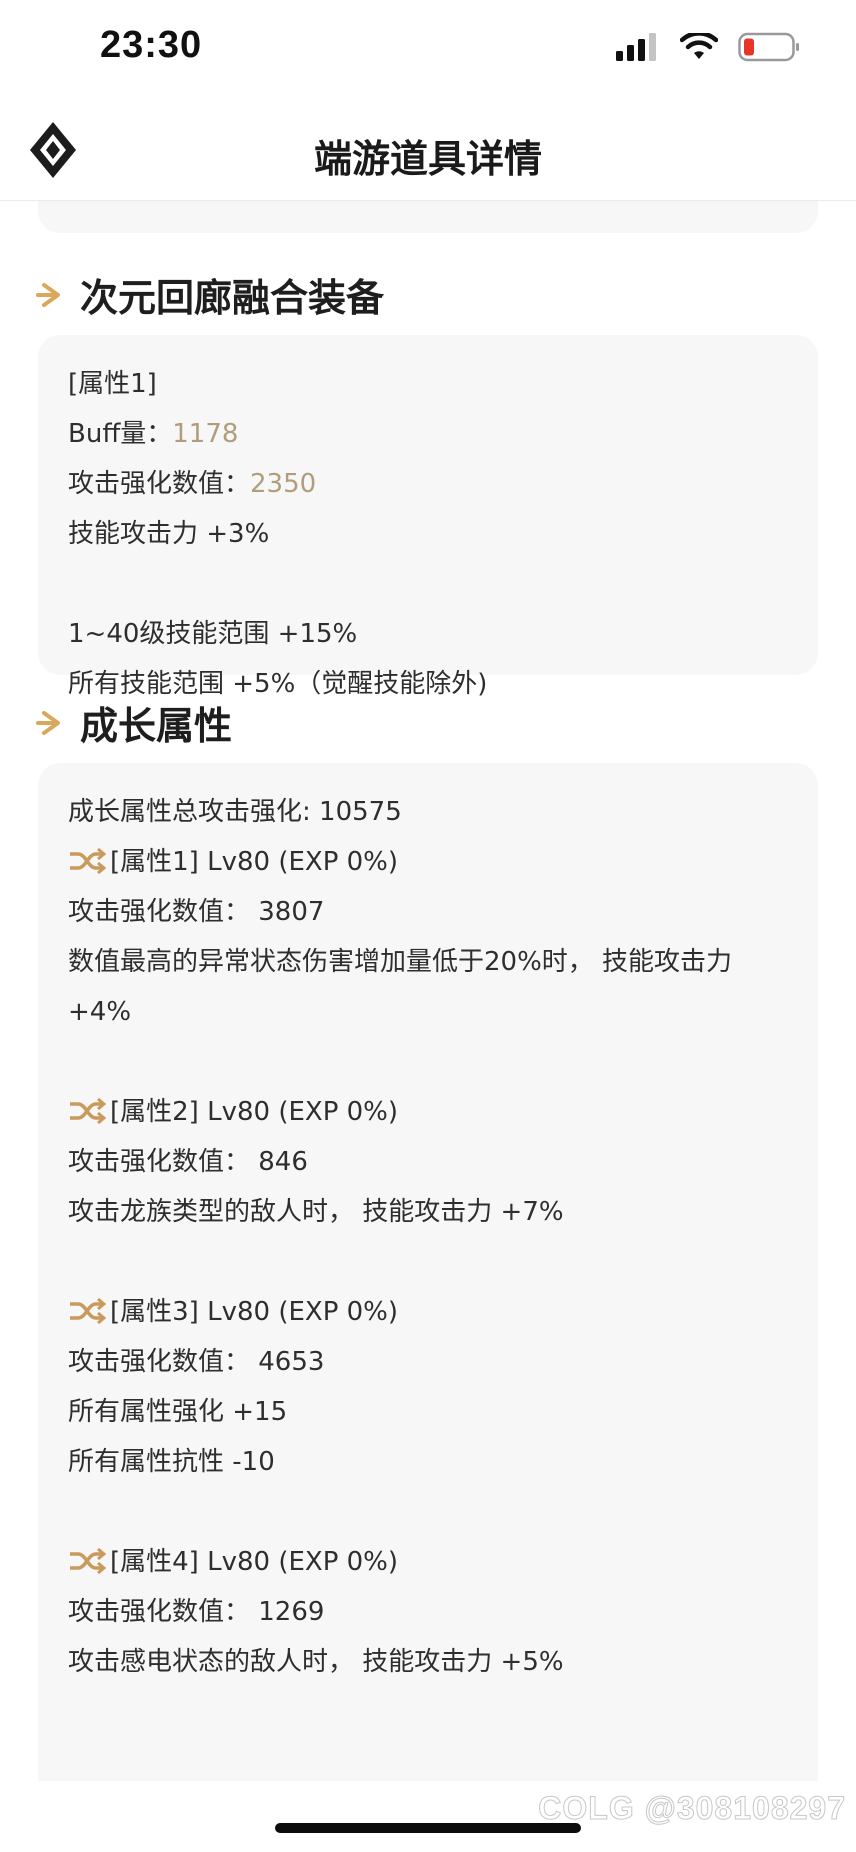  What do you see at coordinates (699, 46) in the screenshot?
I see `wifi-icon` at bounding box center [699, 46].